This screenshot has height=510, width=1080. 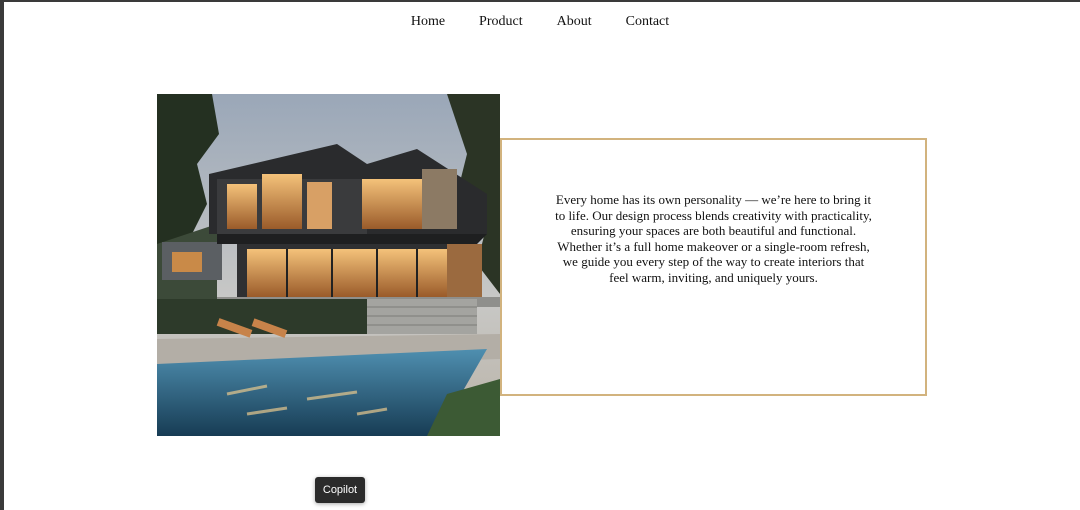 What do you see at coordinates (501, 22) in the screenshot?
I see `nav-link-product: Product` at bounding box center [501, 22].